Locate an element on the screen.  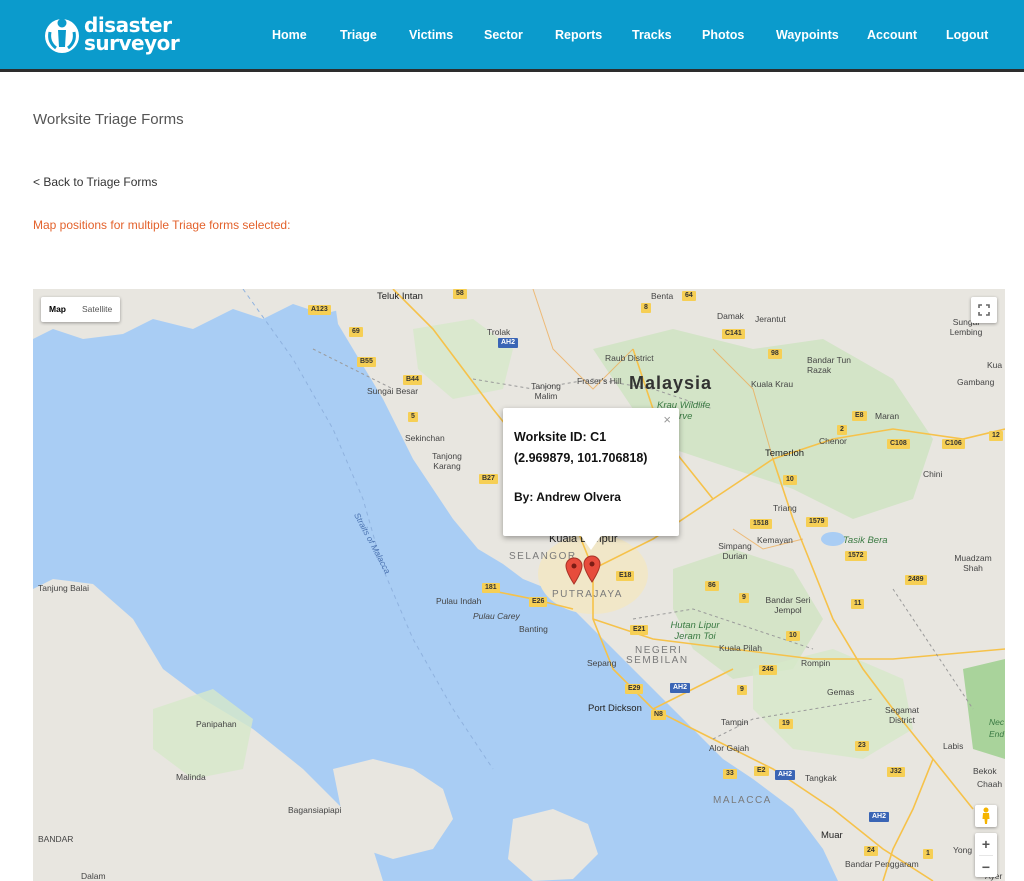
nav-photos: Photos is located at coordinates (723, 35).